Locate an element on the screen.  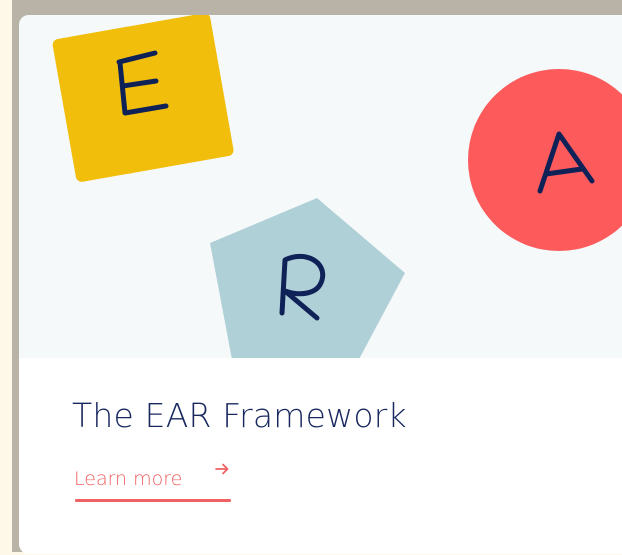
learn-more-underline is located at coordinates (153, 500).